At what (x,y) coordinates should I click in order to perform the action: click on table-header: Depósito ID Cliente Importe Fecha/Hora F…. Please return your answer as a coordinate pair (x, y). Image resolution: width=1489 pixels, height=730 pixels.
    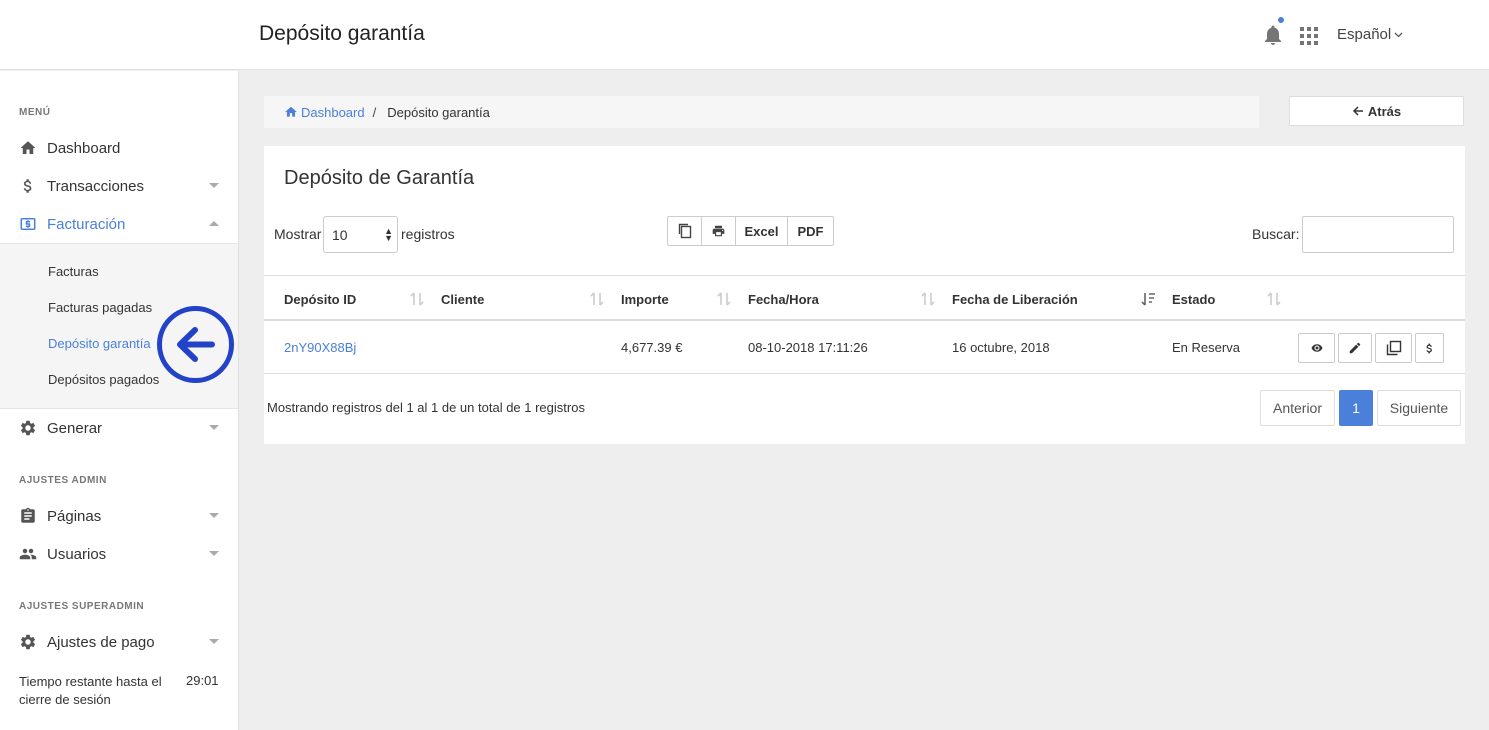
    Looking at the image, I should click on (864, 298).